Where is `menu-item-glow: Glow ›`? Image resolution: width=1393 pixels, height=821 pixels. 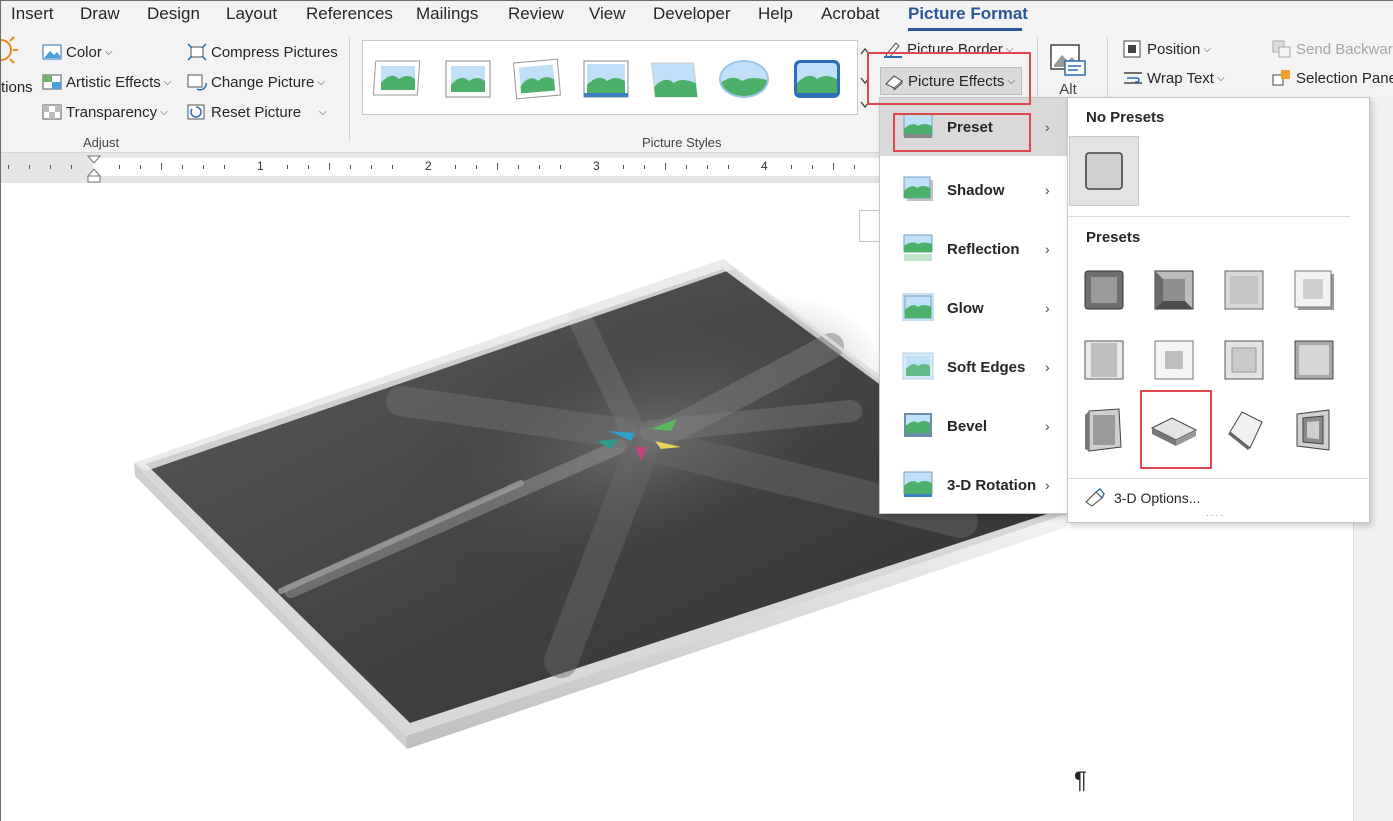
menu-item-glow: Glow › is located at coordinates (973, 308).